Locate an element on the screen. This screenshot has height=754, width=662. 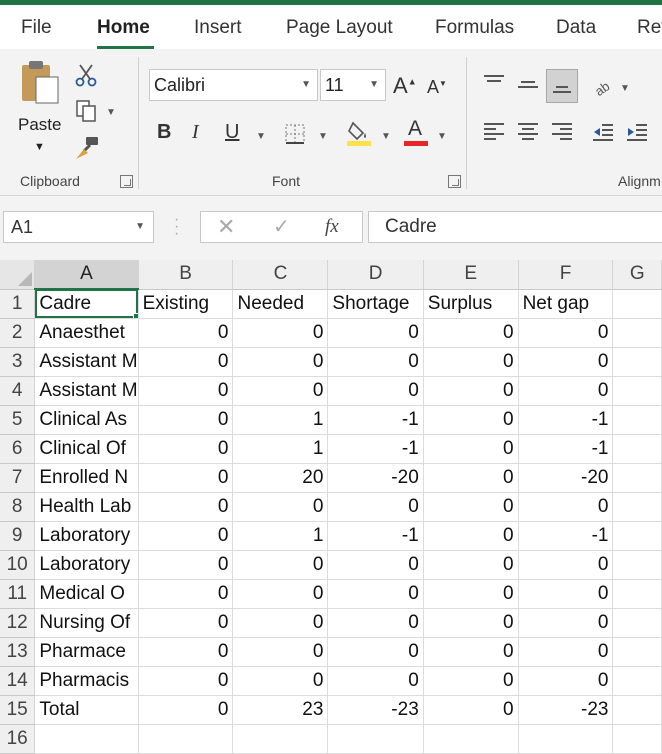
decrease-indent-icon is located at coordinates (603, 132).